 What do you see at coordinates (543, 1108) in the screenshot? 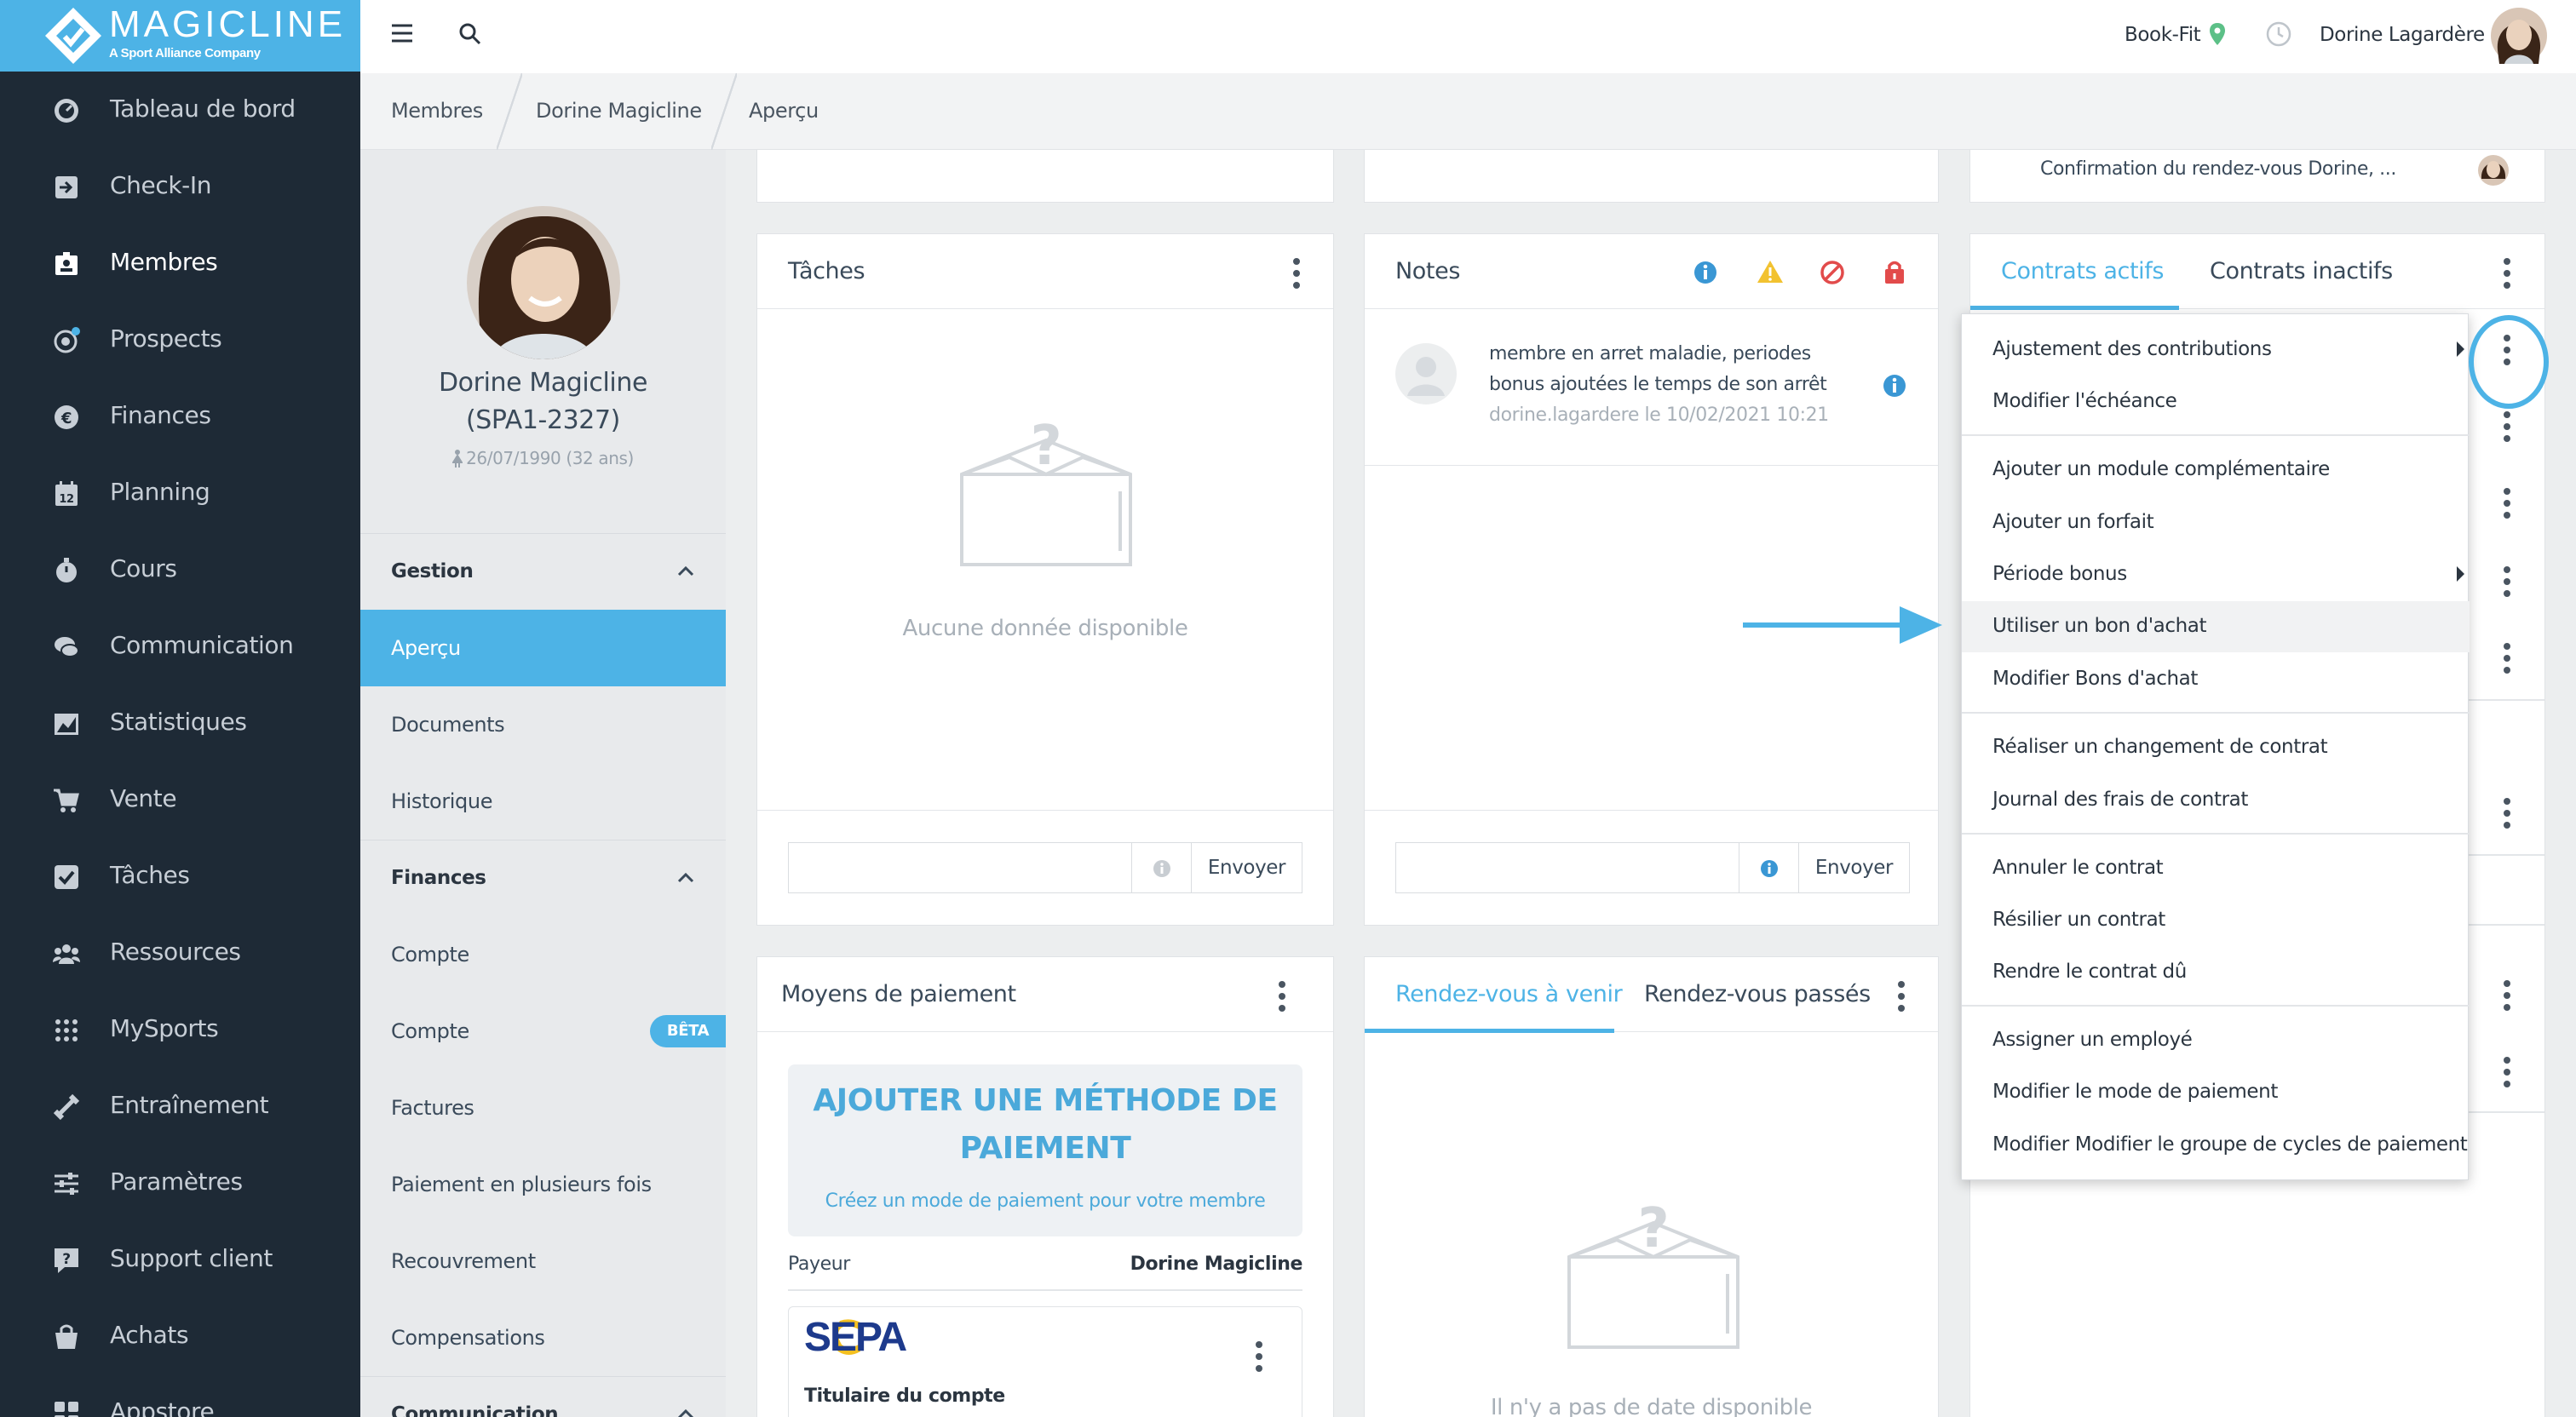
I see `menu-item-factures: Factures` at bounding box center [543, 1108].